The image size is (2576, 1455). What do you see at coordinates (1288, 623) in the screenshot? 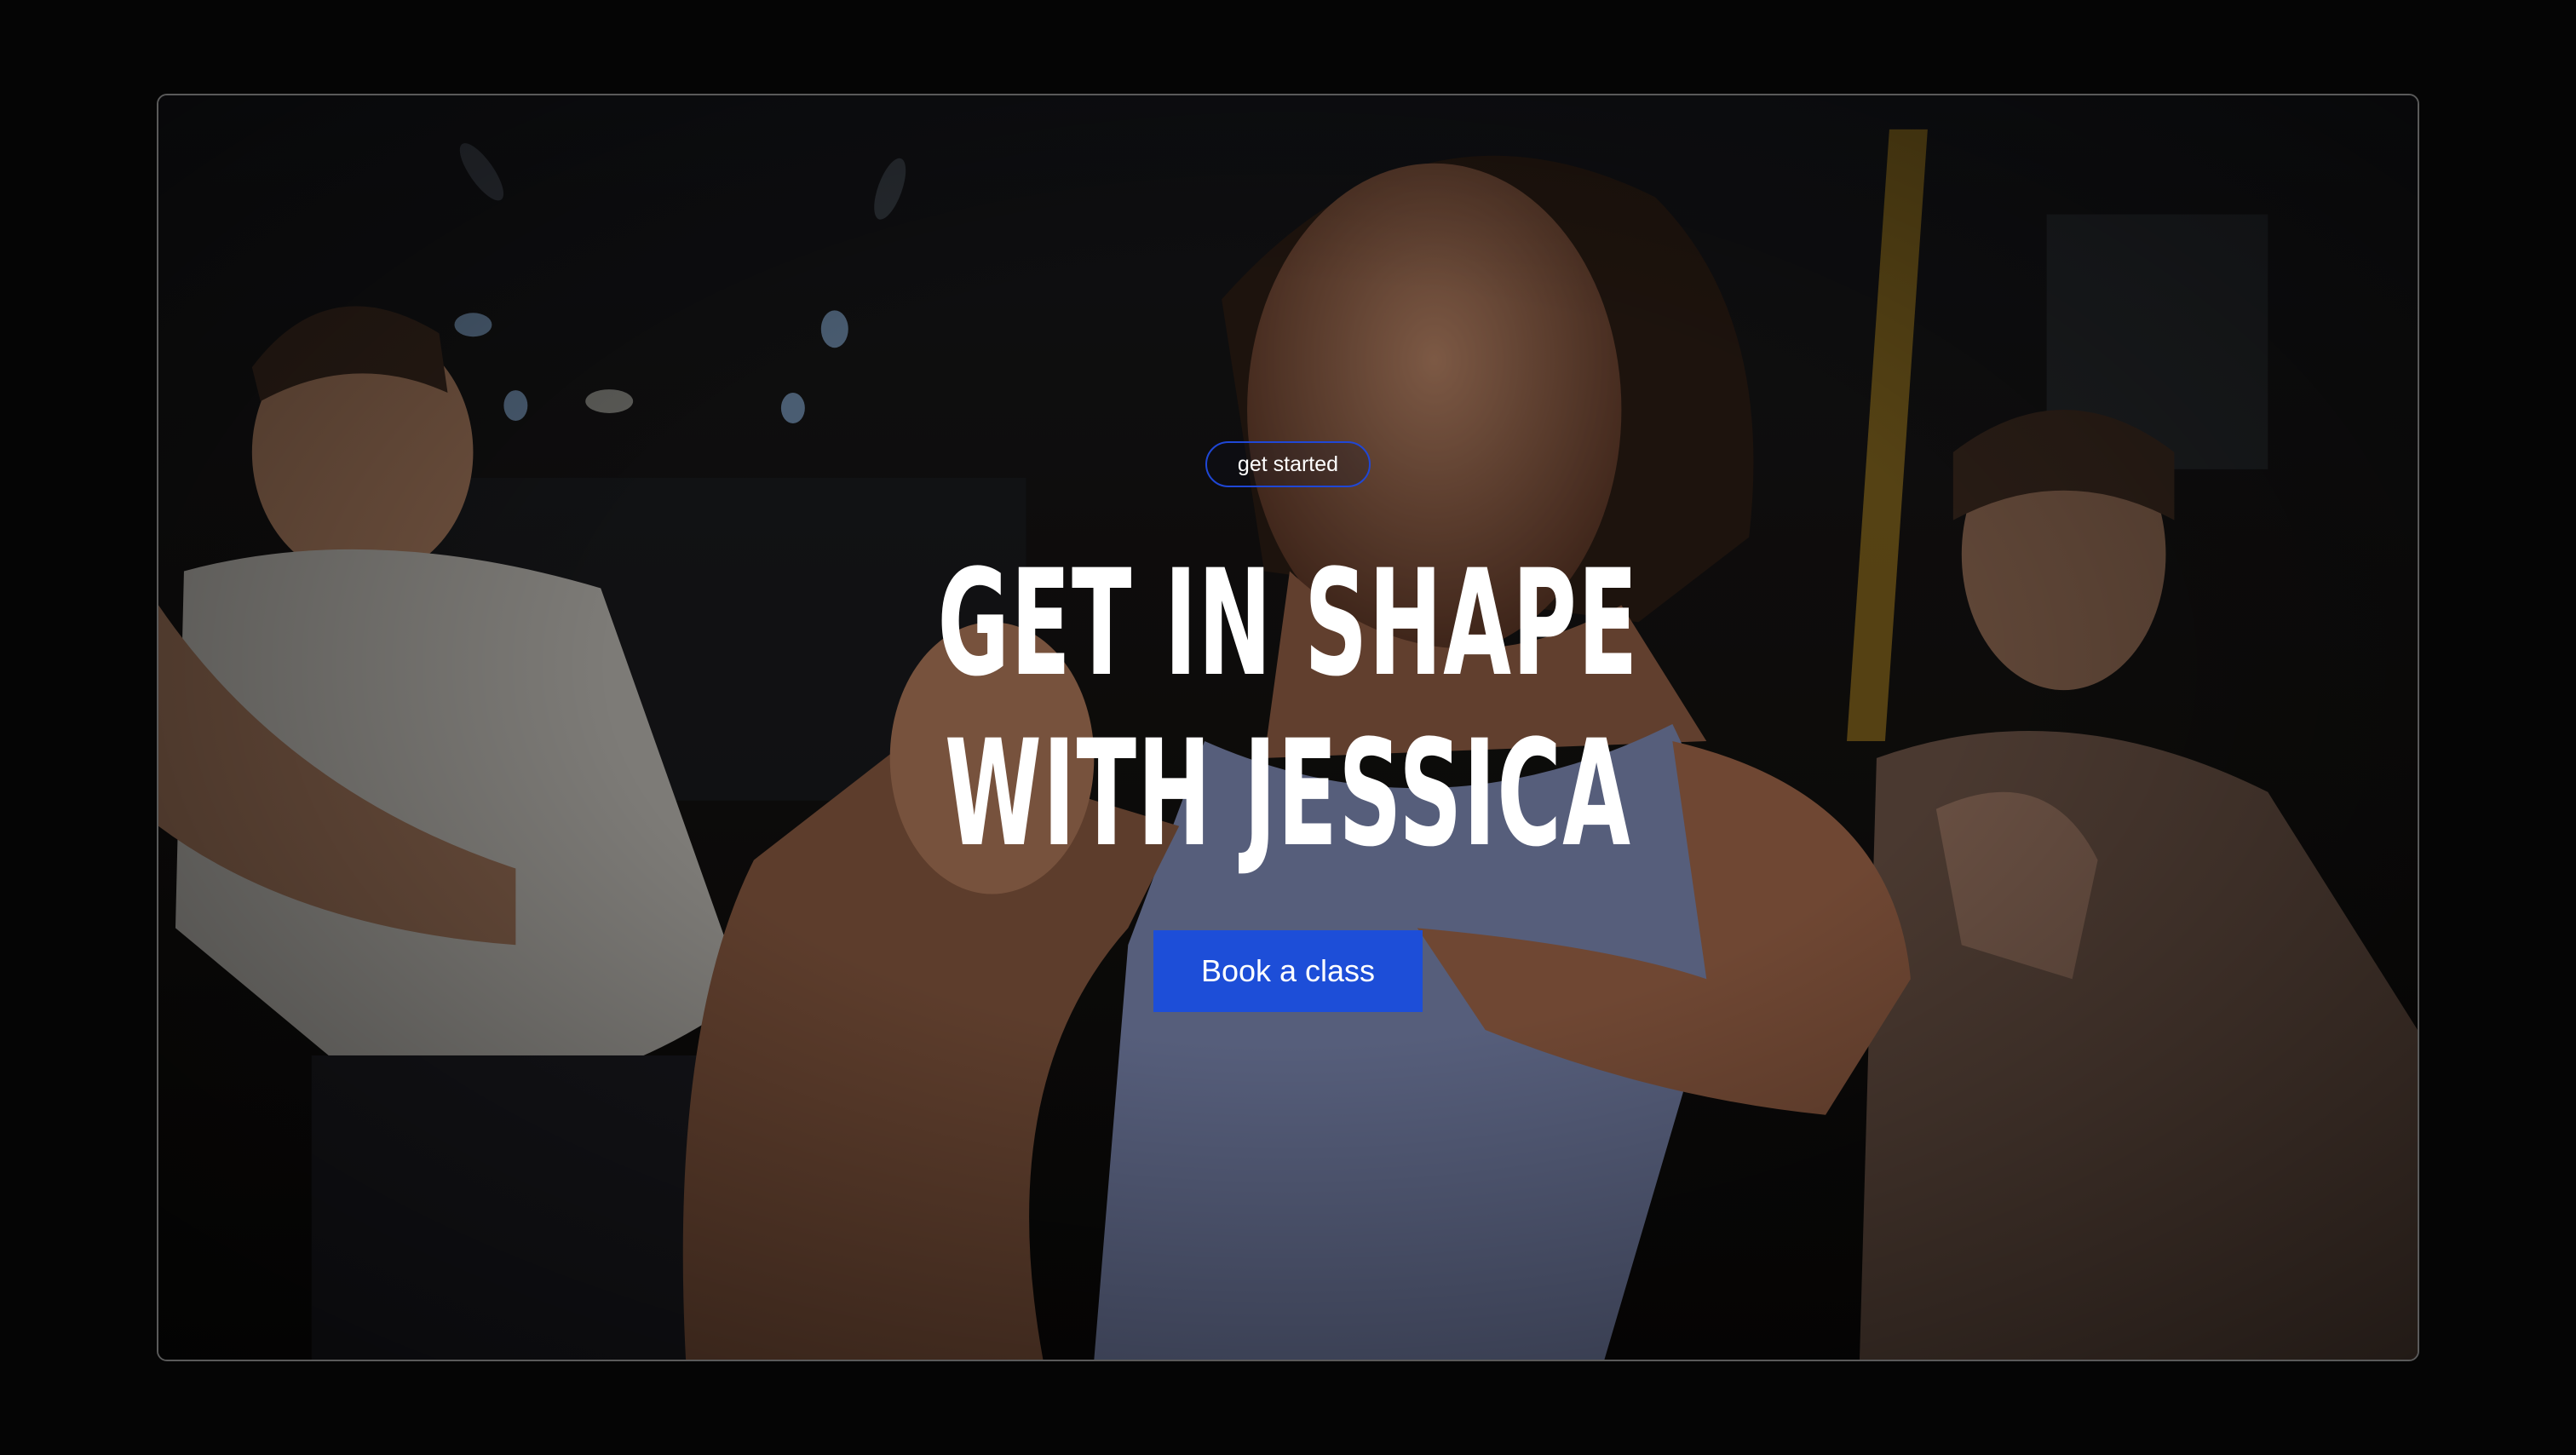
I see `headline-line-1: GET IN SHAPE` at bounding box center [1288, 623].